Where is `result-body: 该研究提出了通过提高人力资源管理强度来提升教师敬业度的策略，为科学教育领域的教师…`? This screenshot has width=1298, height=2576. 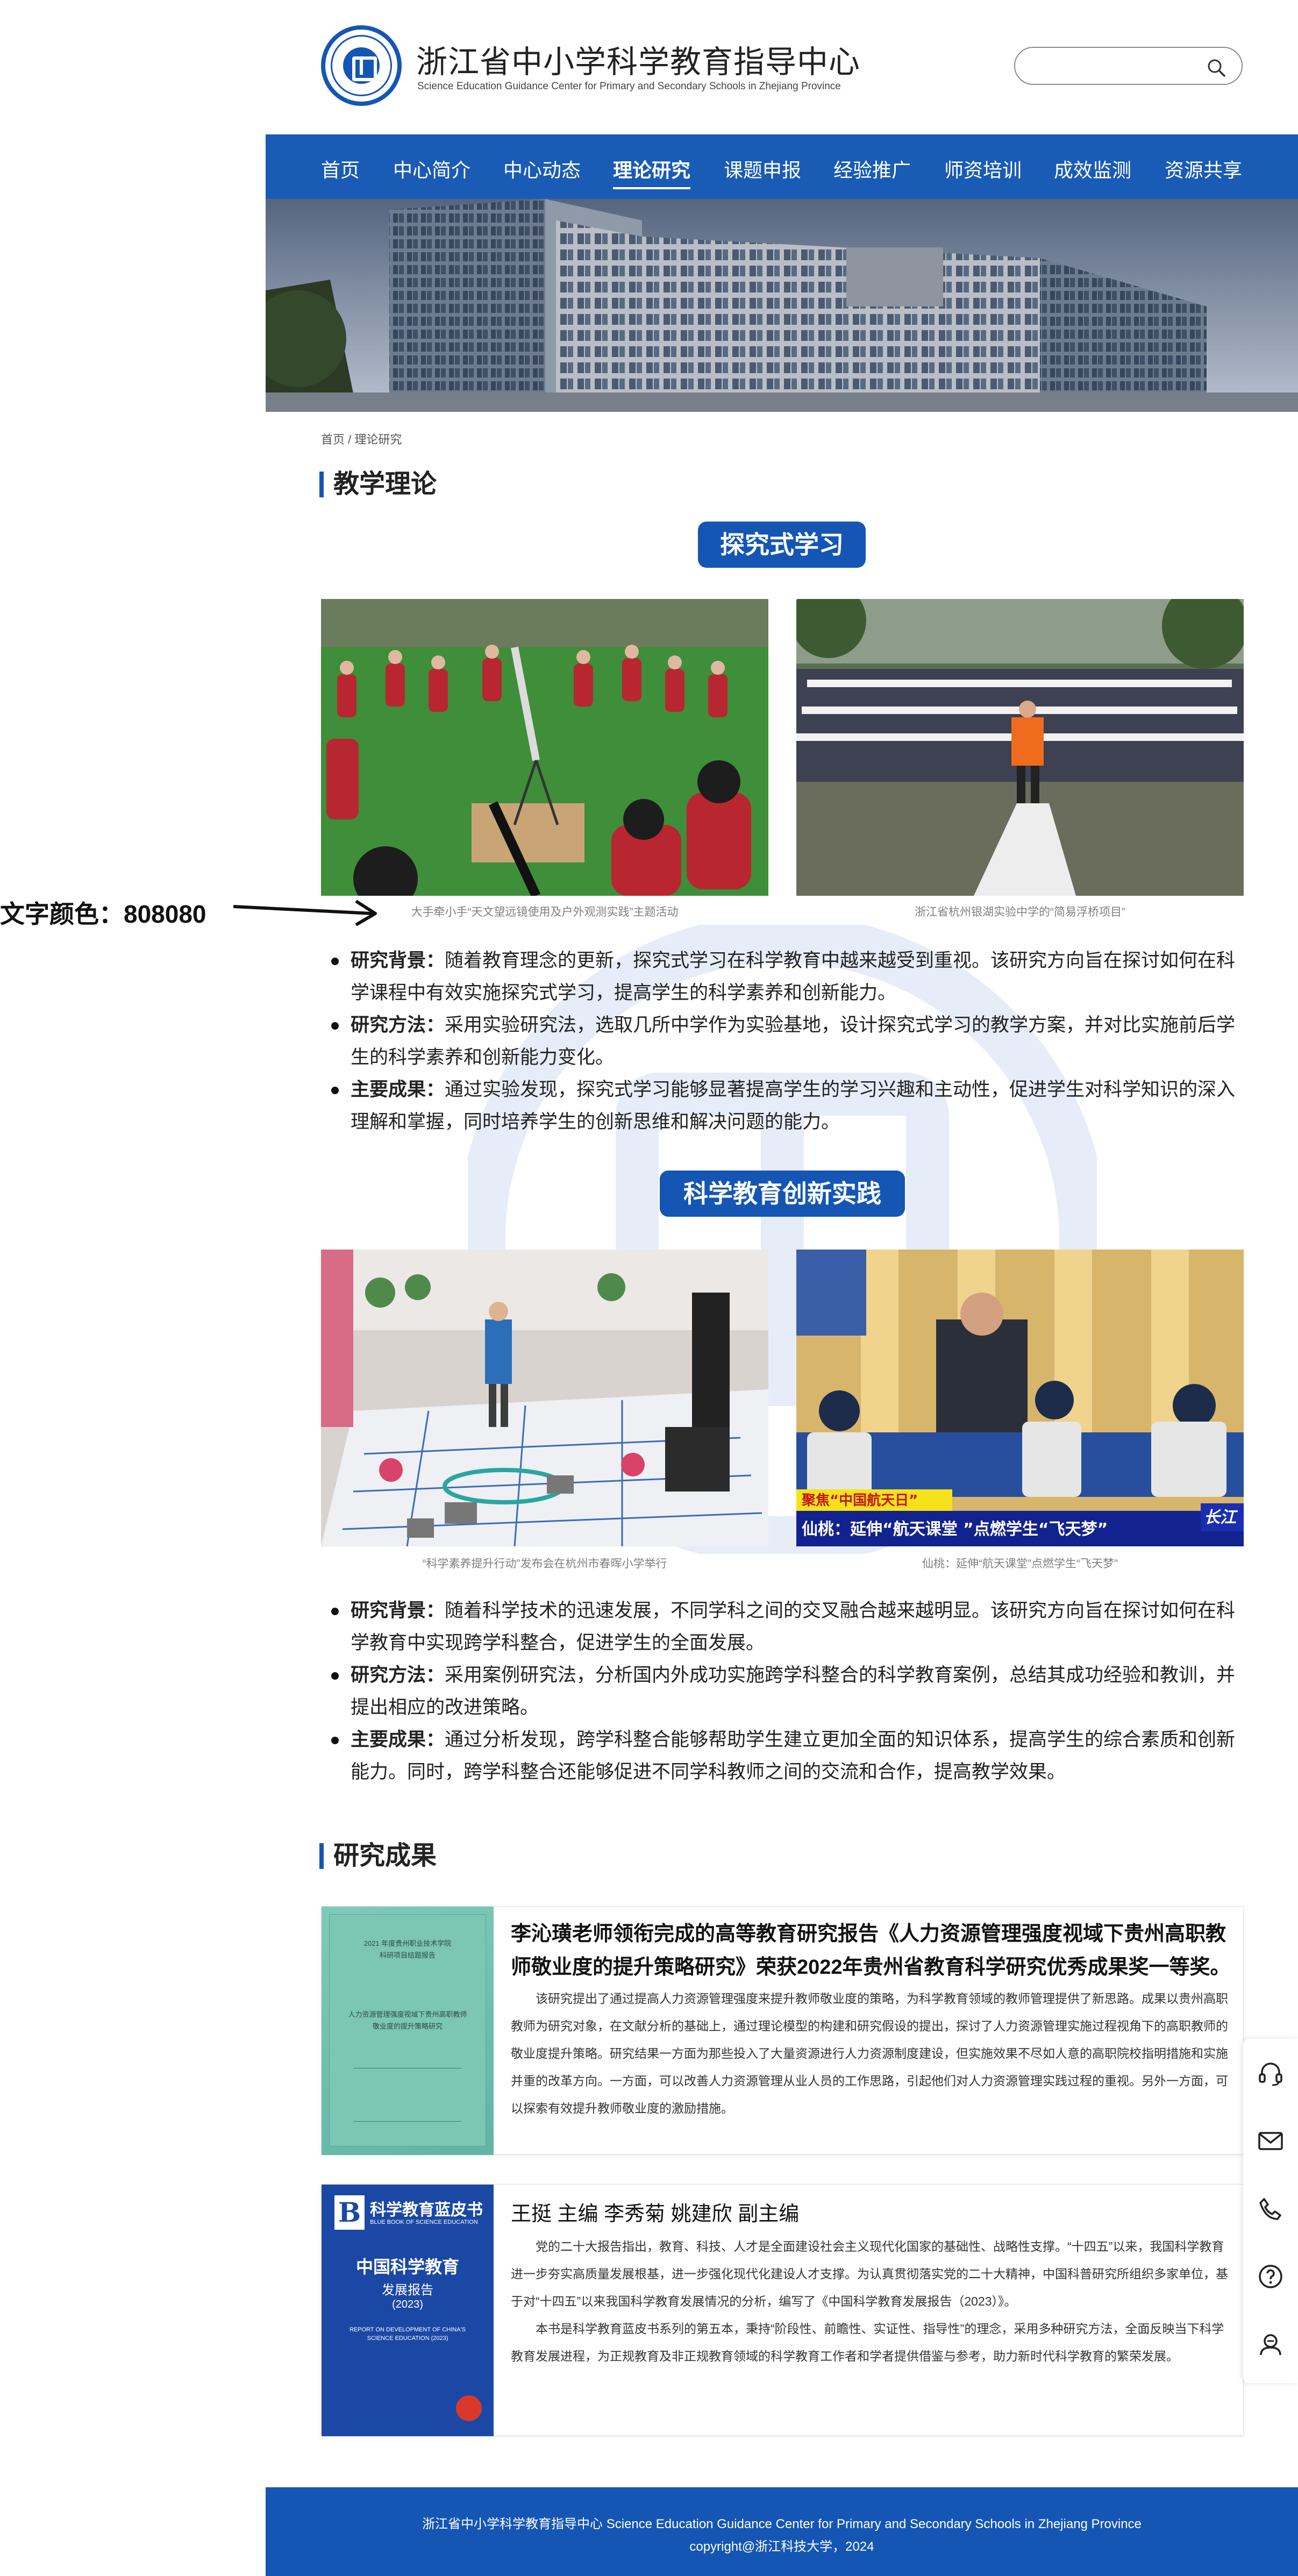 result-body: 该研究提出了通过提高人力资源管理强度来提升教师敬业度的策略，为科学教育领域的教师… is located at coordinates (871, 2053).